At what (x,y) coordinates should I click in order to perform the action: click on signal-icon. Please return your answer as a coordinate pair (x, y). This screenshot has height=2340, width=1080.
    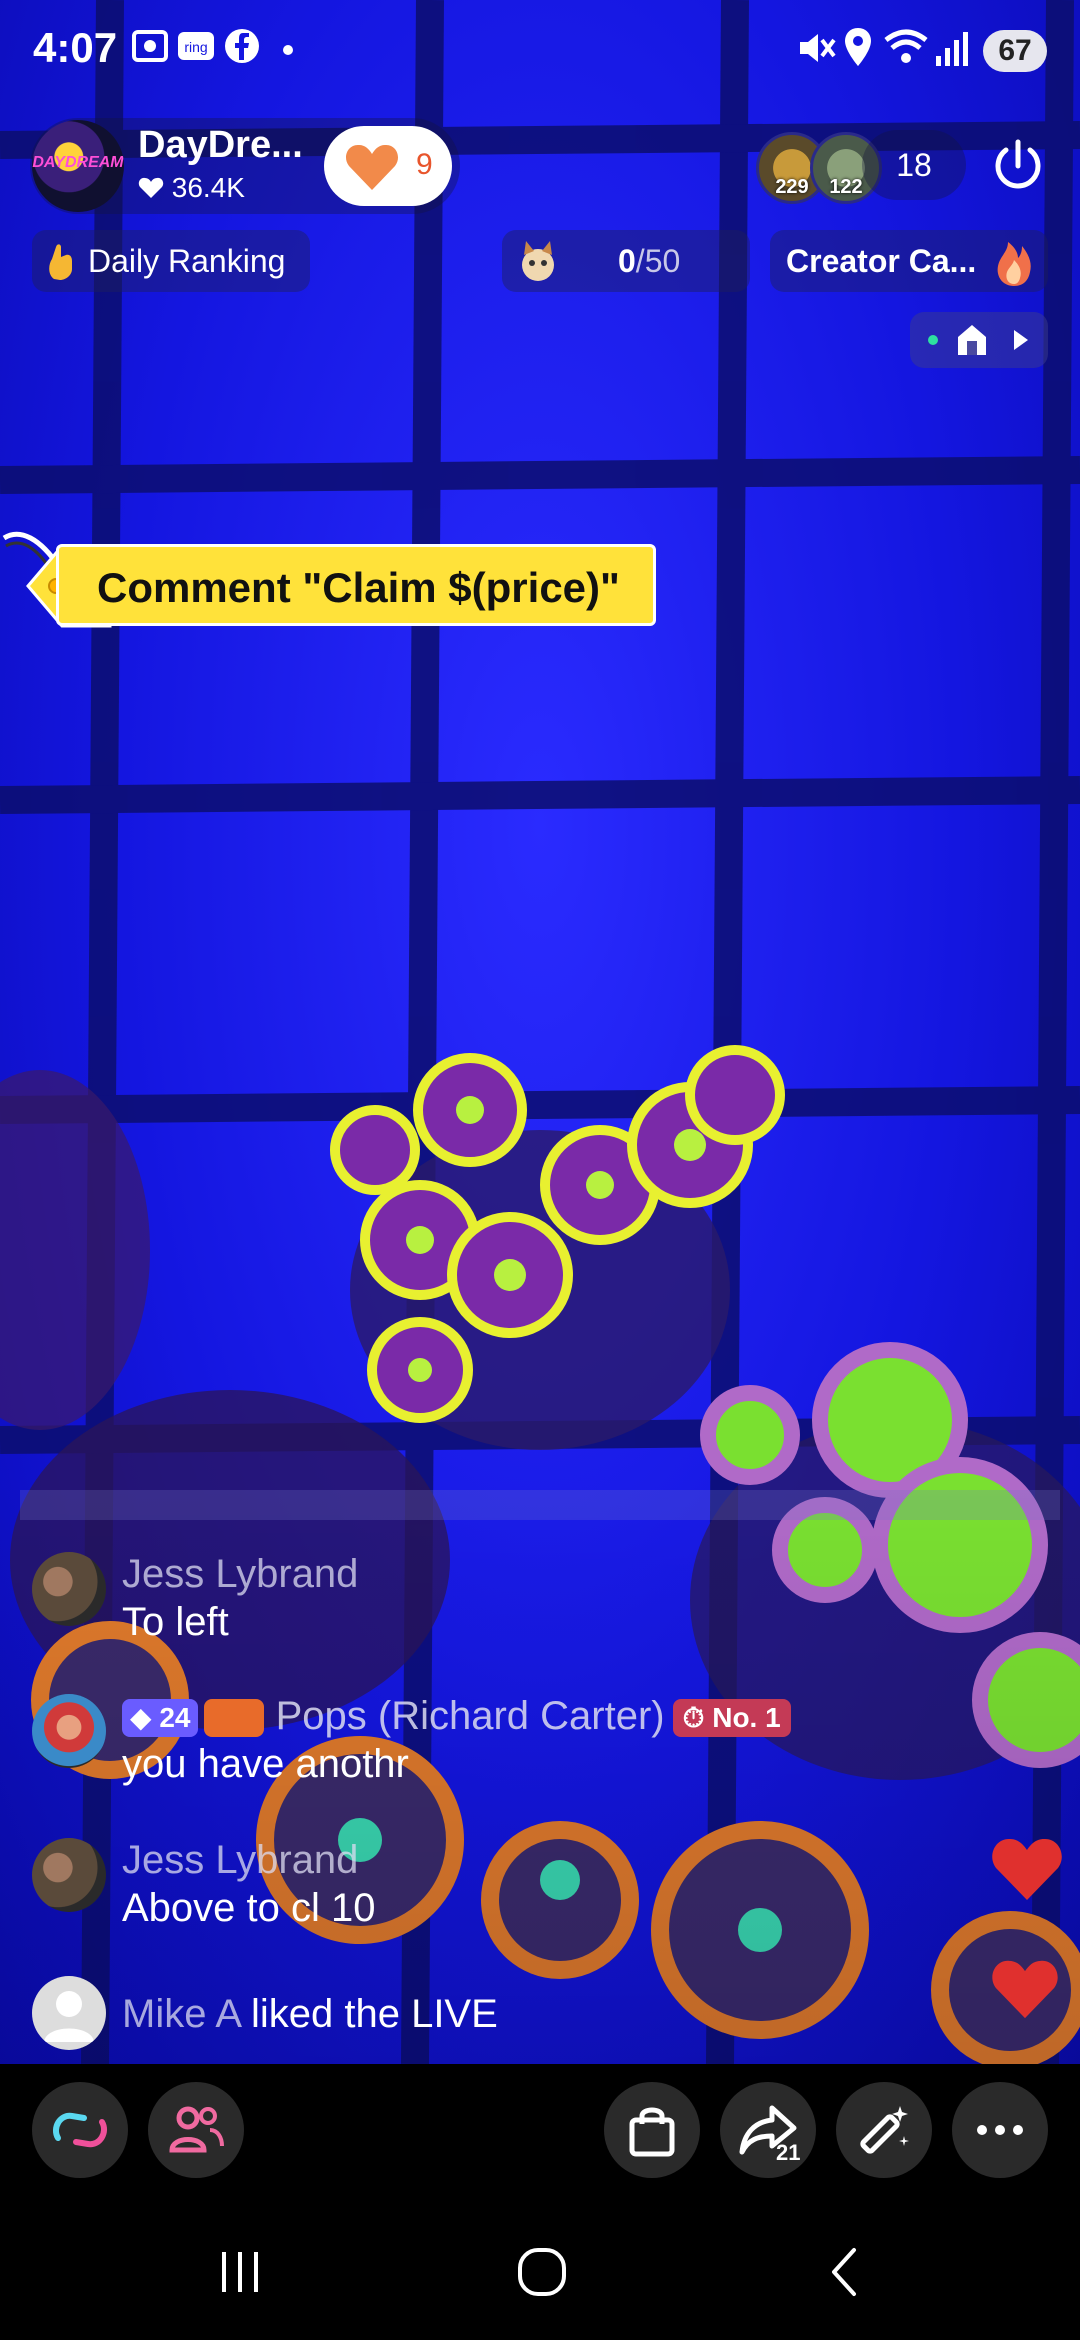
    Looking at the image, I should click on (952, 49).